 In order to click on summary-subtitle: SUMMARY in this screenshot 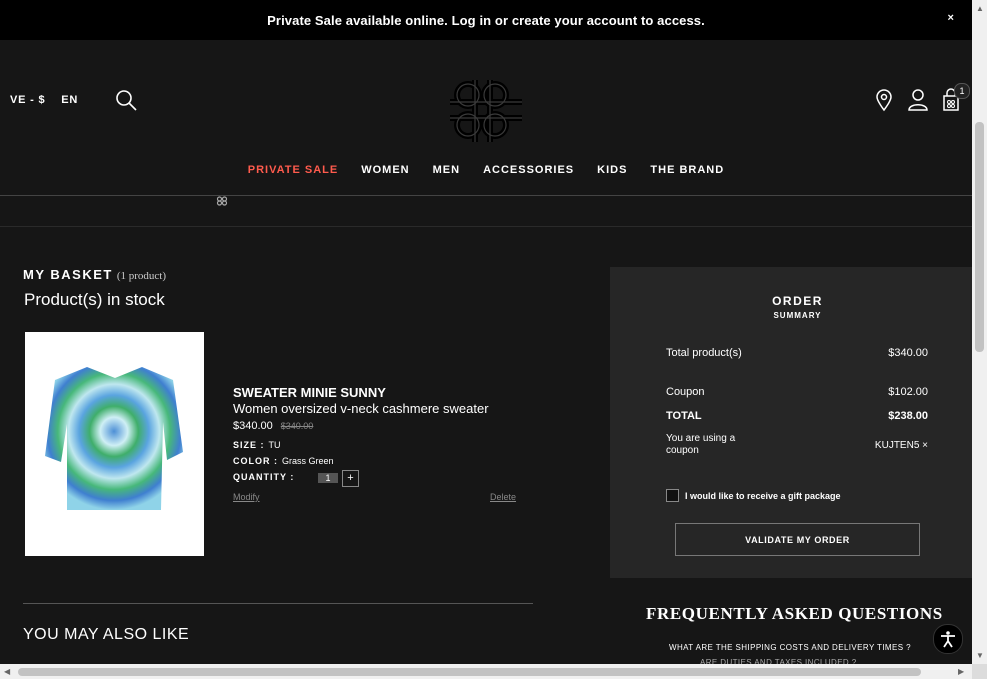, I will do `click(797, 315)`.